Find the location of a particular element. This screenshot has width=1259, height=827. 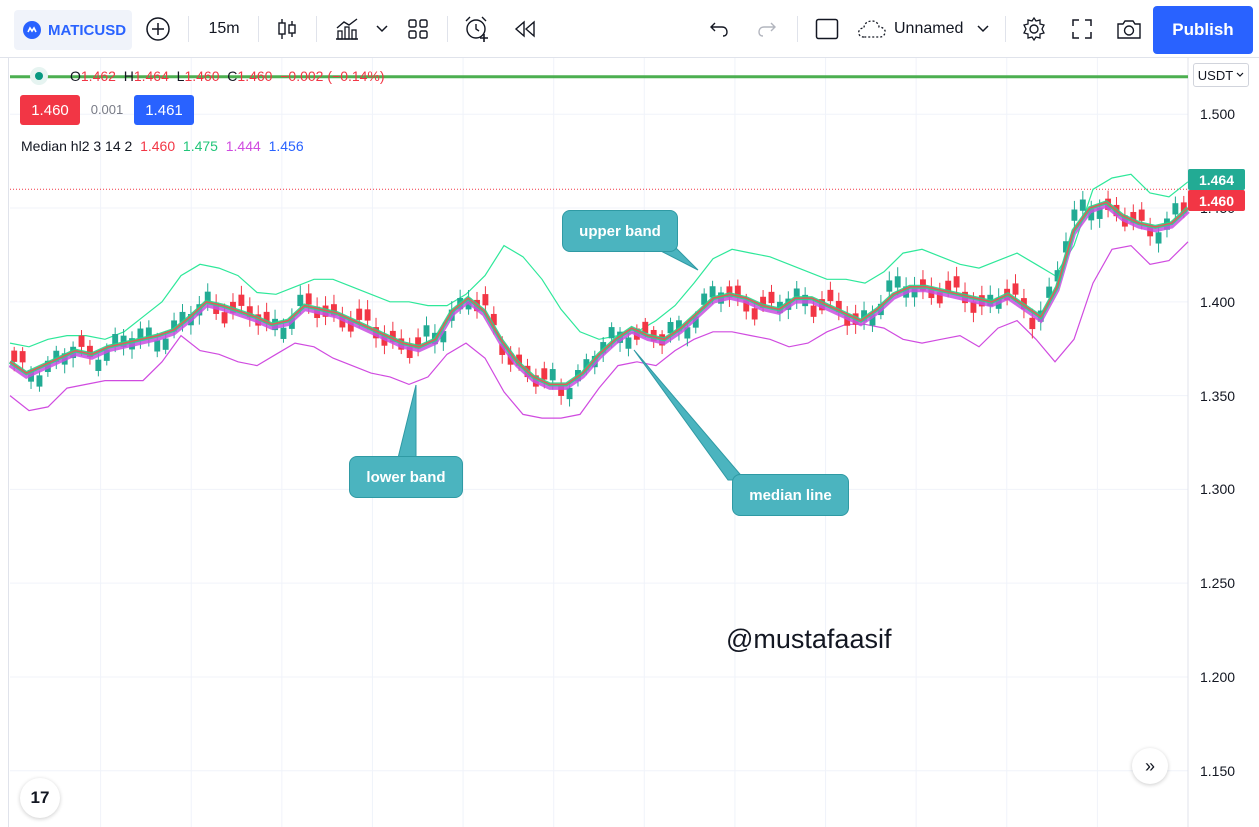

publish-button: Publish is located at coordinates (1203, 30).